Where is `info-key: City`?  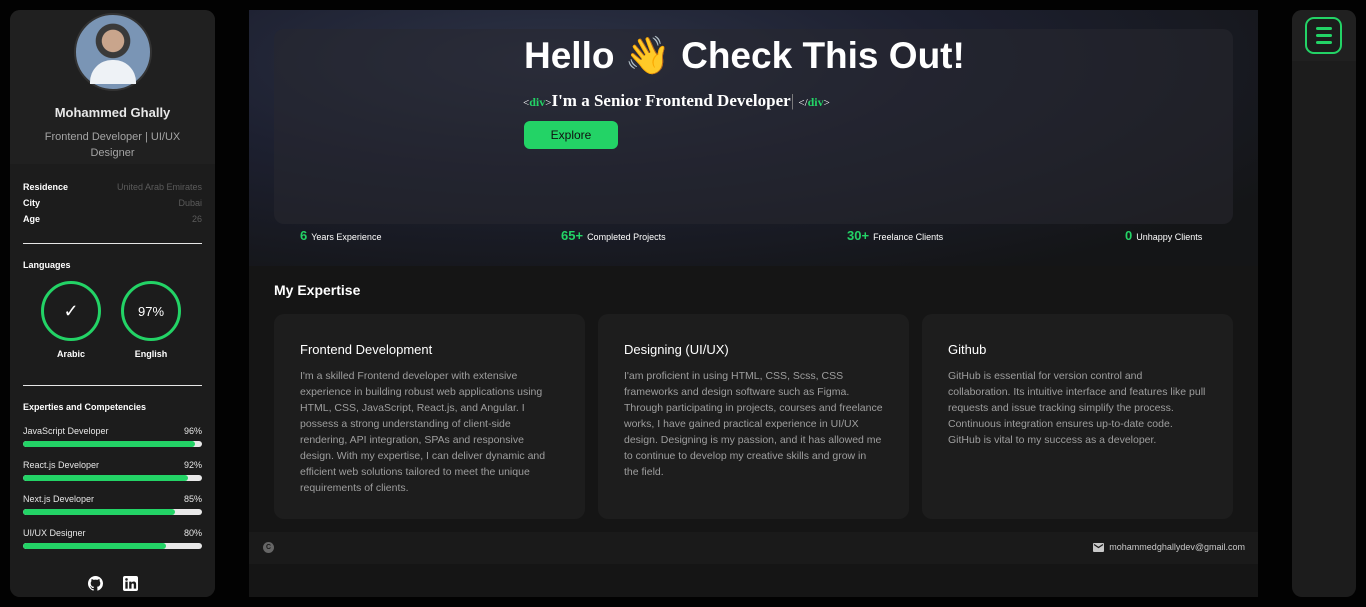 info-key: City is located at coordinates (32, 203).